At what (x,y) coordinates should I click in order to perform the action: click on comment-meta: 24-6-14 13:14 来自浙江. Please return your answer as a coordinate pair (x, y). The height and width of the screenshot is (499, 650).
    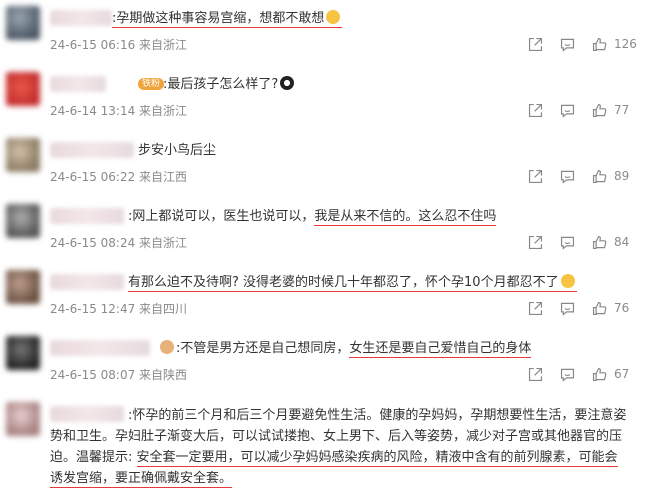
    Looking at the image, I should click on (119, 111).